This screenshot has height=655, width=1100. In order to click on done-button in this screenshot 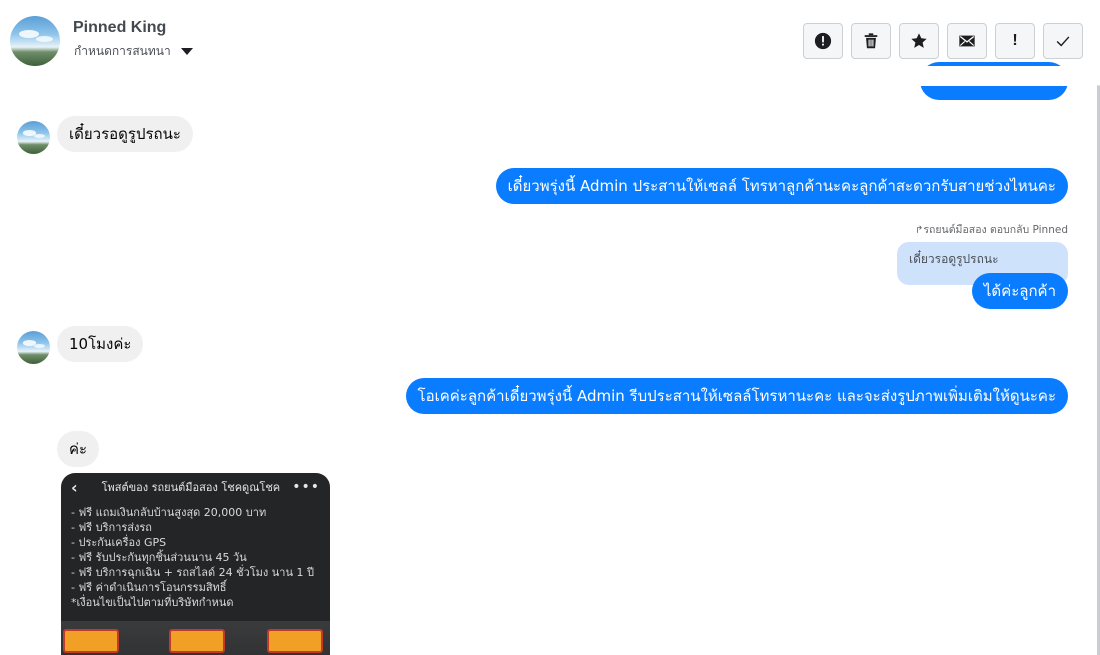, I will do `click(1063, 41)`.